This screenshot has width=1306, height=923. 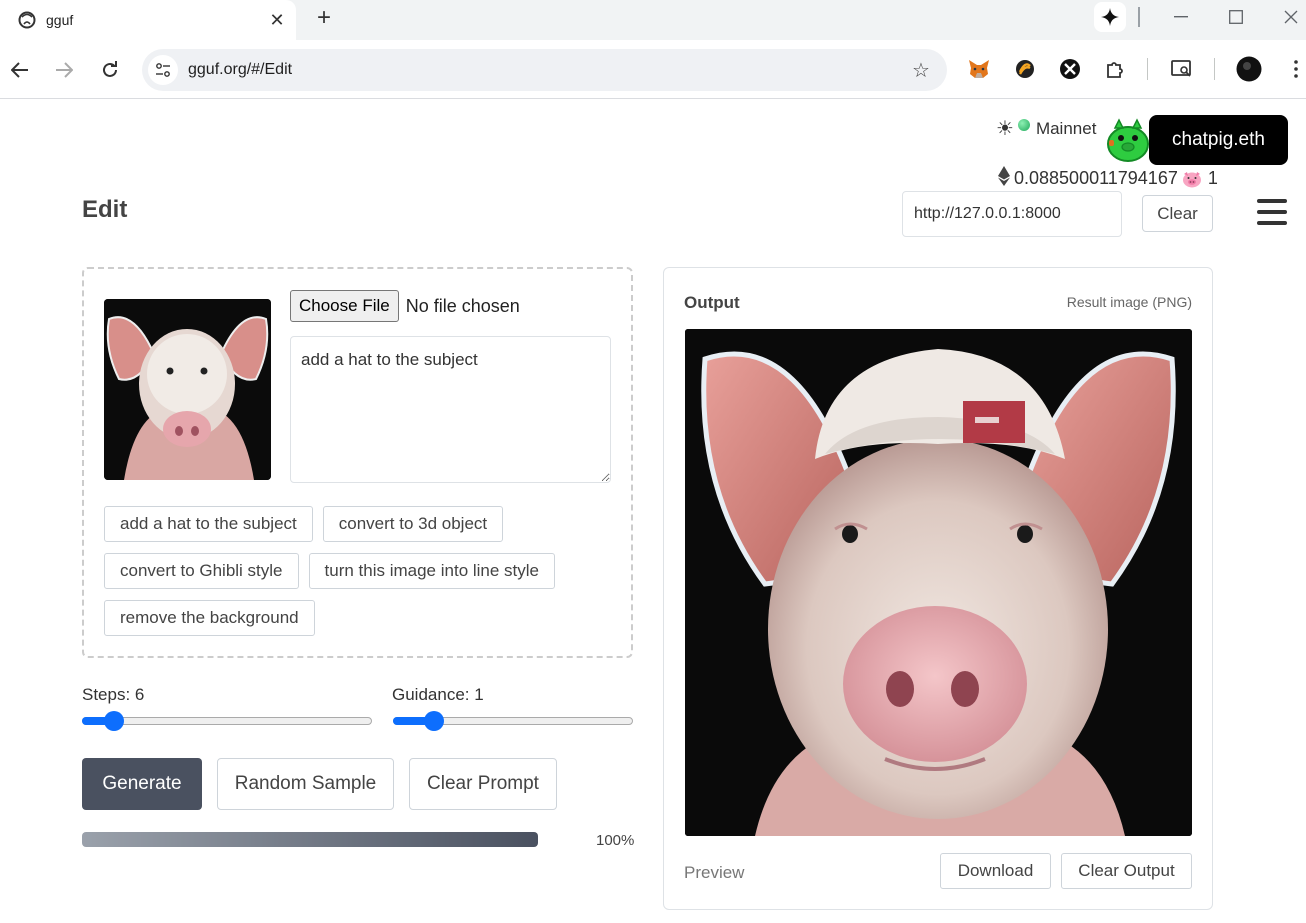 I want to click on suggestion-button: add a hat to the subject, so click(x=208, y=524).